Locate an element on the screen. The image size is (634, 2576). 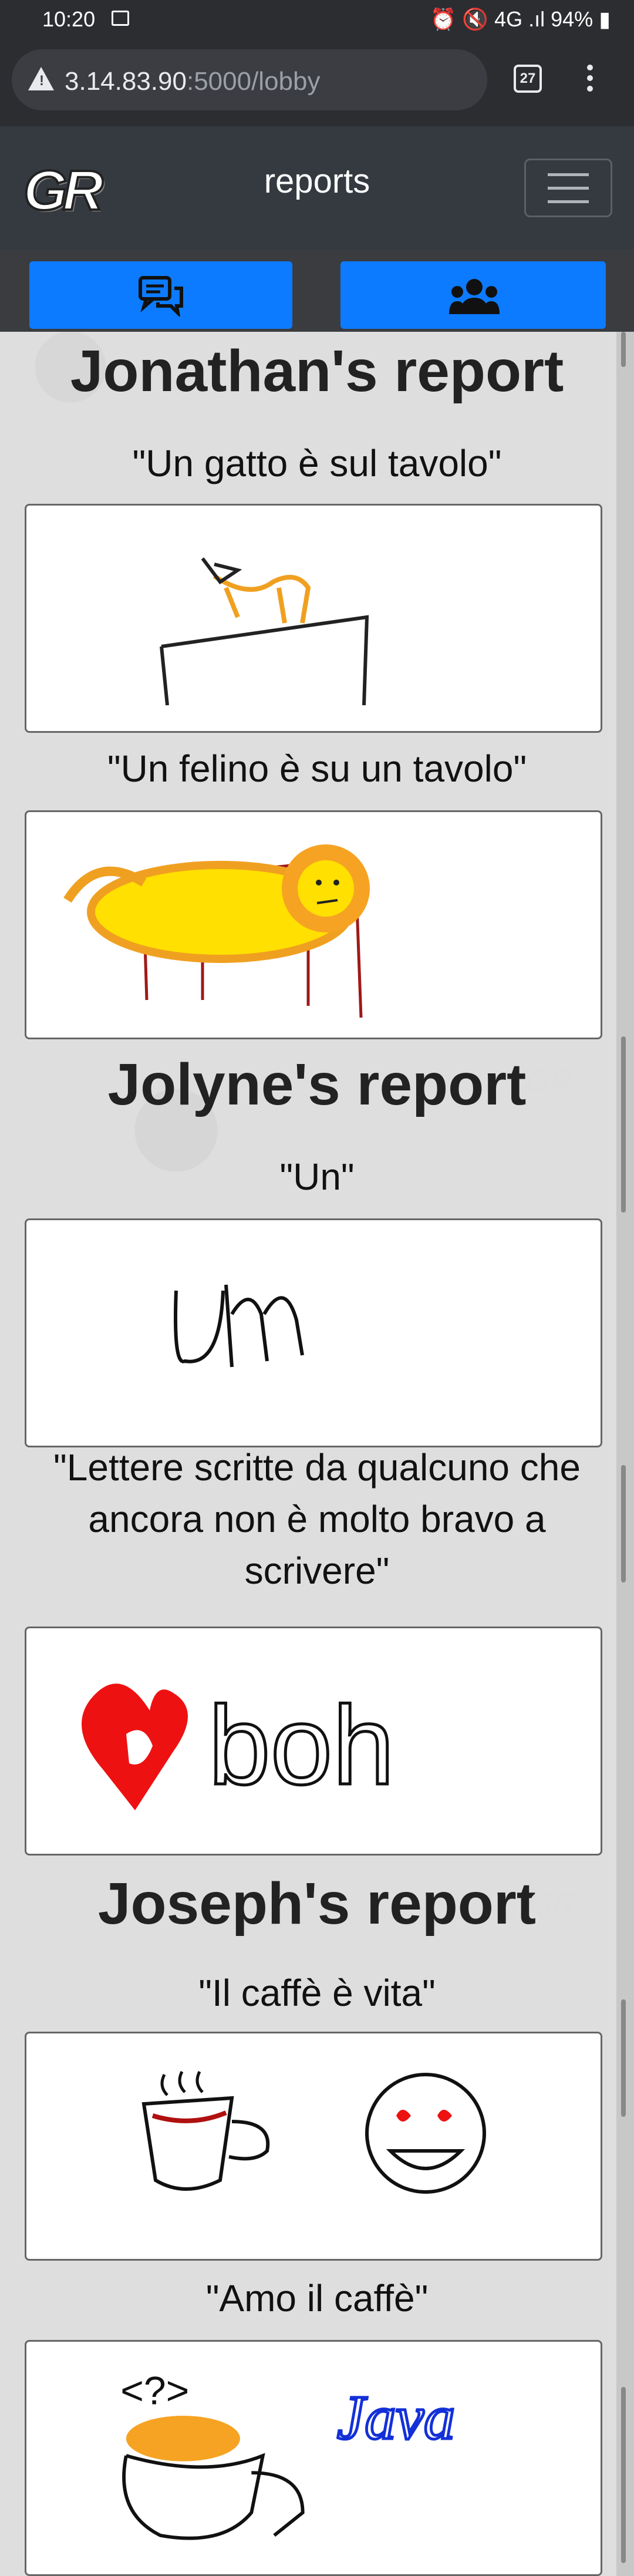
drawing-card: <?> Java is located at coordinates (313, 2458).